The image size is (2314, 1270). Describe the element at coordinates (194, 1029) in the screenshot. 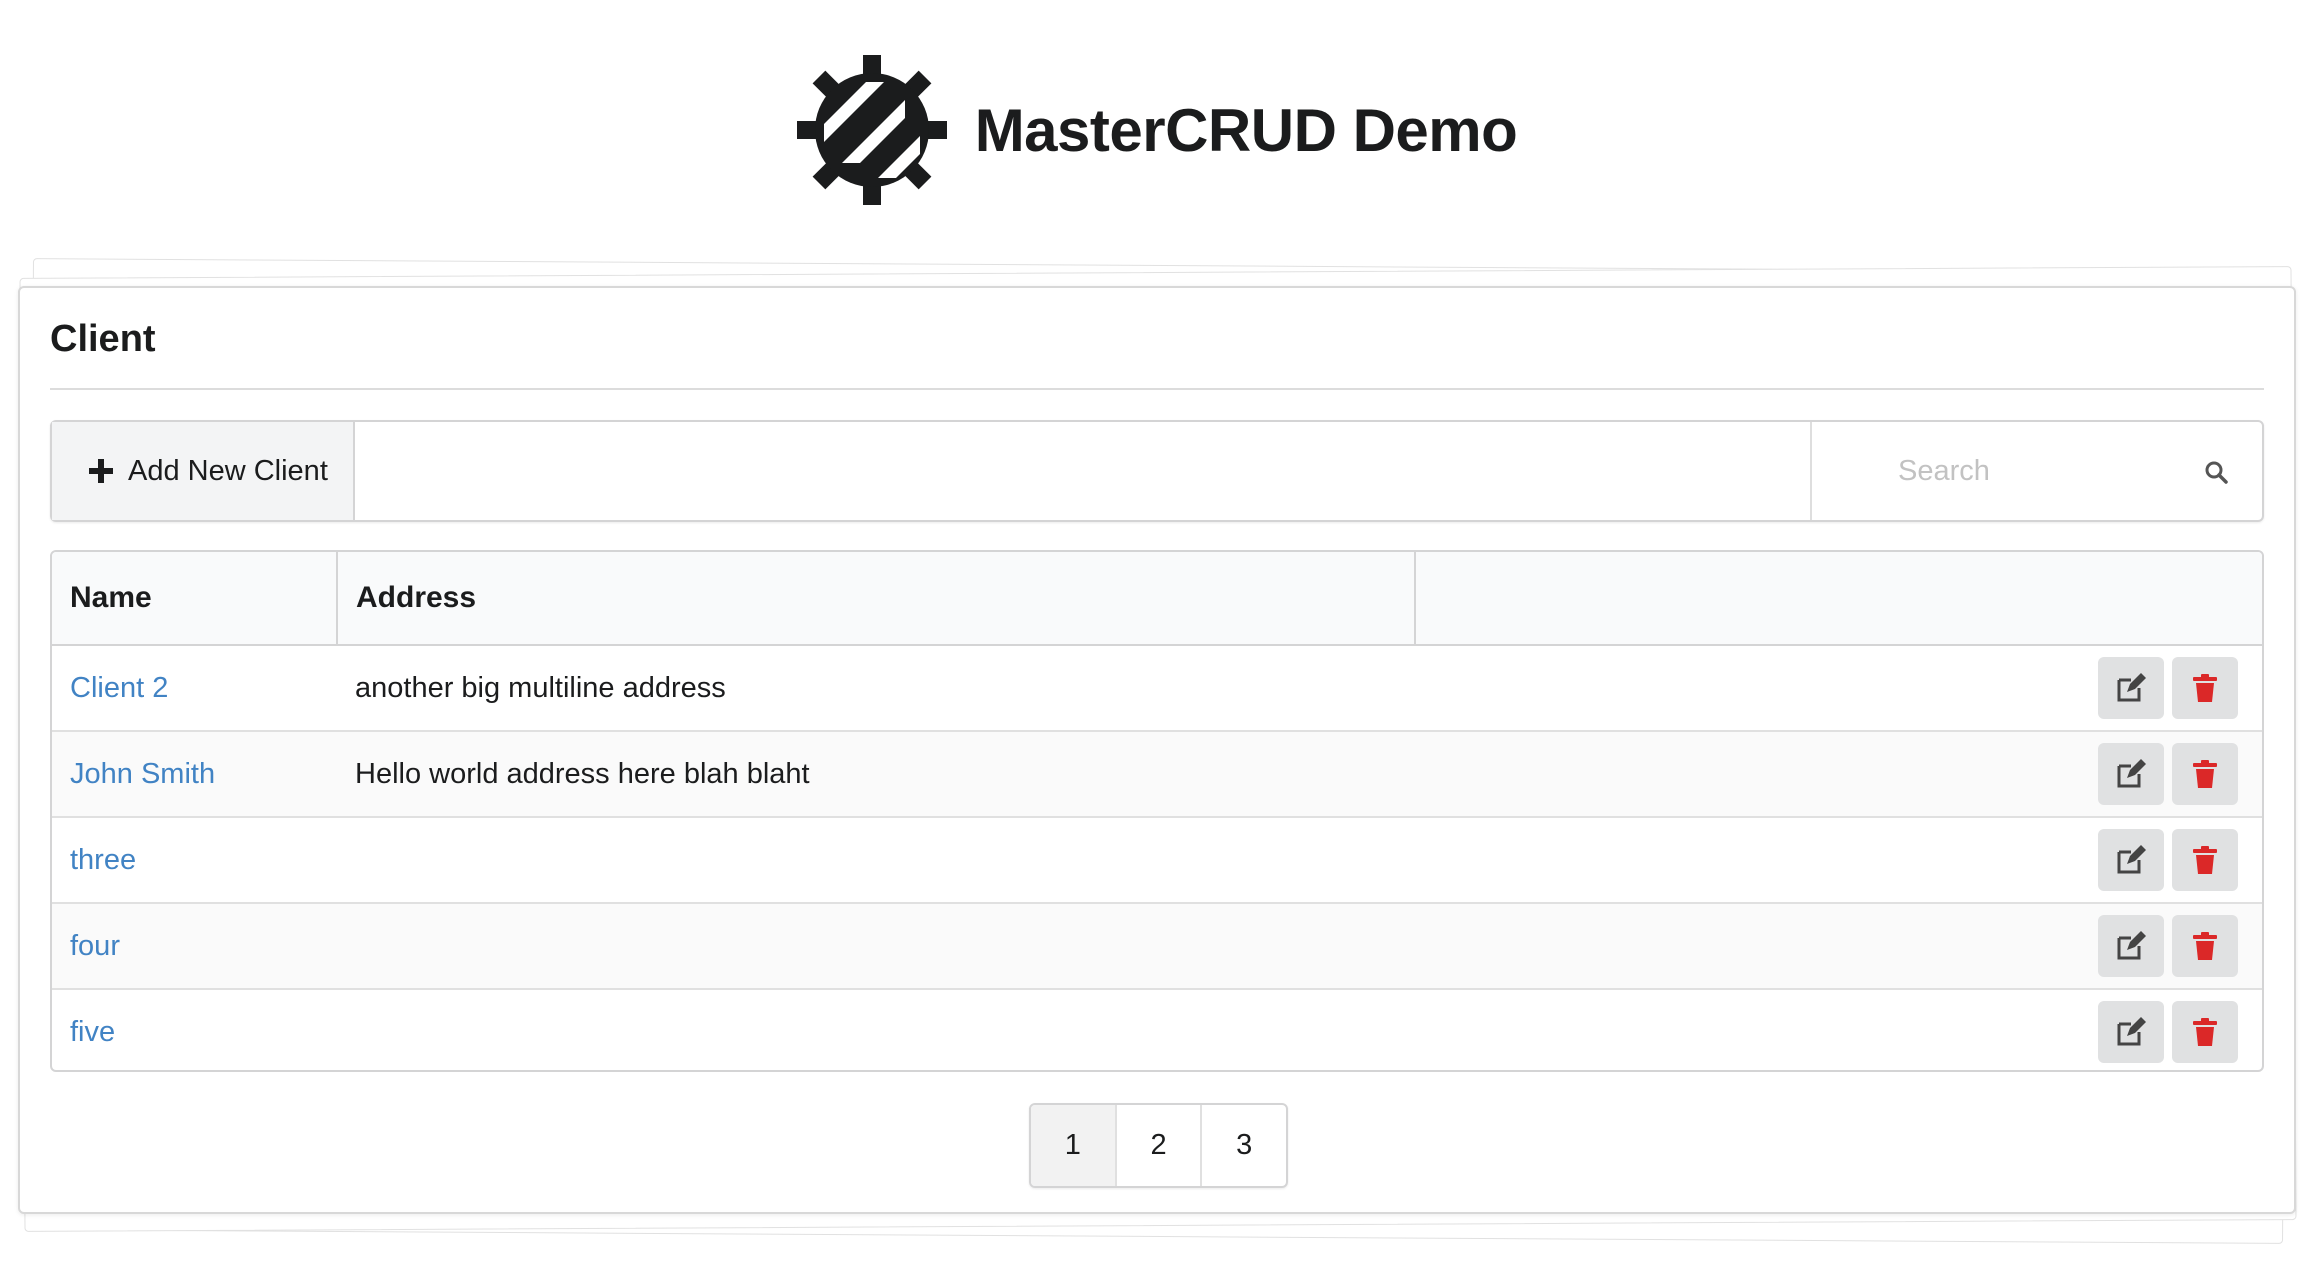

I see `row-name-cell: five` at that location.